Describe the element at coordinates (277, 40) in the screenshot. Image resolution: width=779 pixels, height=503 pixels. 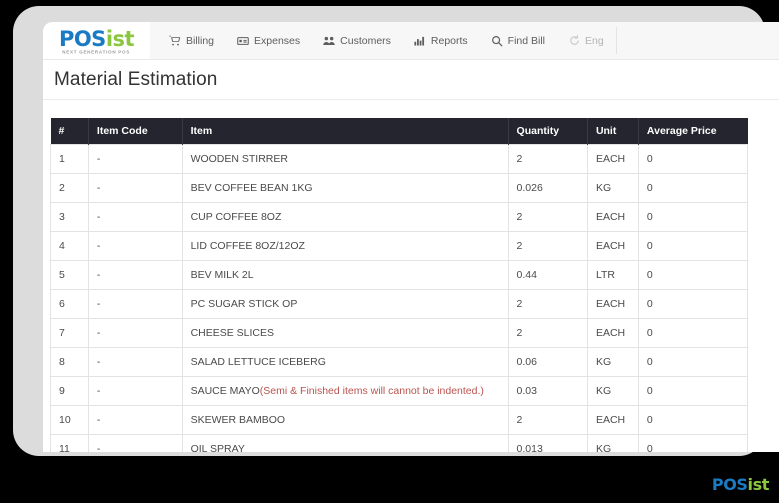
I see `nav-item-expenses-label: Expenses` at that location.